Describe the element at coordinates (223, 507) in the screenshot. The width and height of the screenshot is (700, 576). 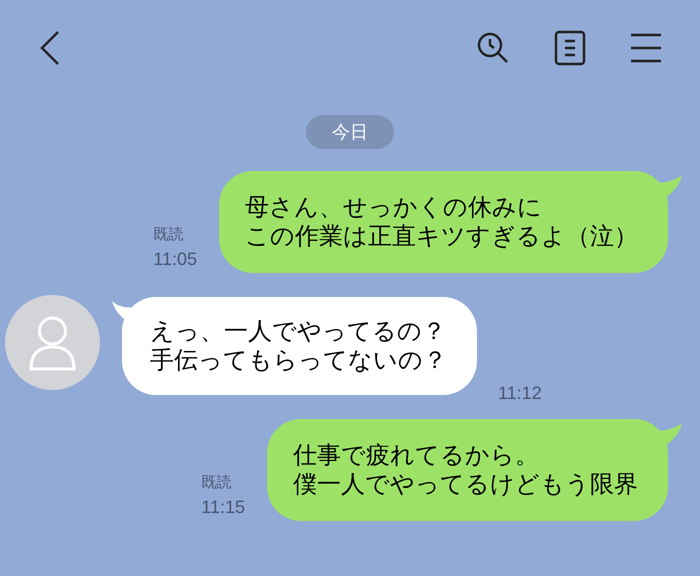
I see `message-time: 11:15` at that location.